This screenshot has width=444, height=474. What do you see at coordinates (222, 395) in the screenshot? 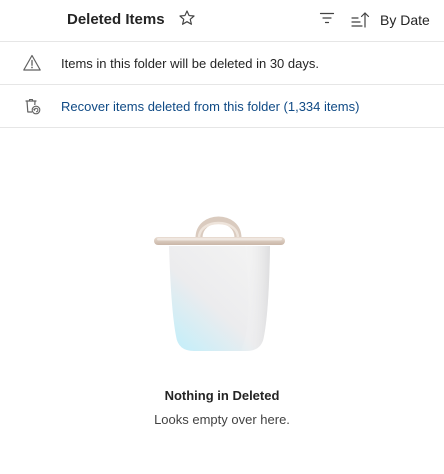
I see `empty-state-title: Nothing in Deleted` at bounding box center [222, 395].